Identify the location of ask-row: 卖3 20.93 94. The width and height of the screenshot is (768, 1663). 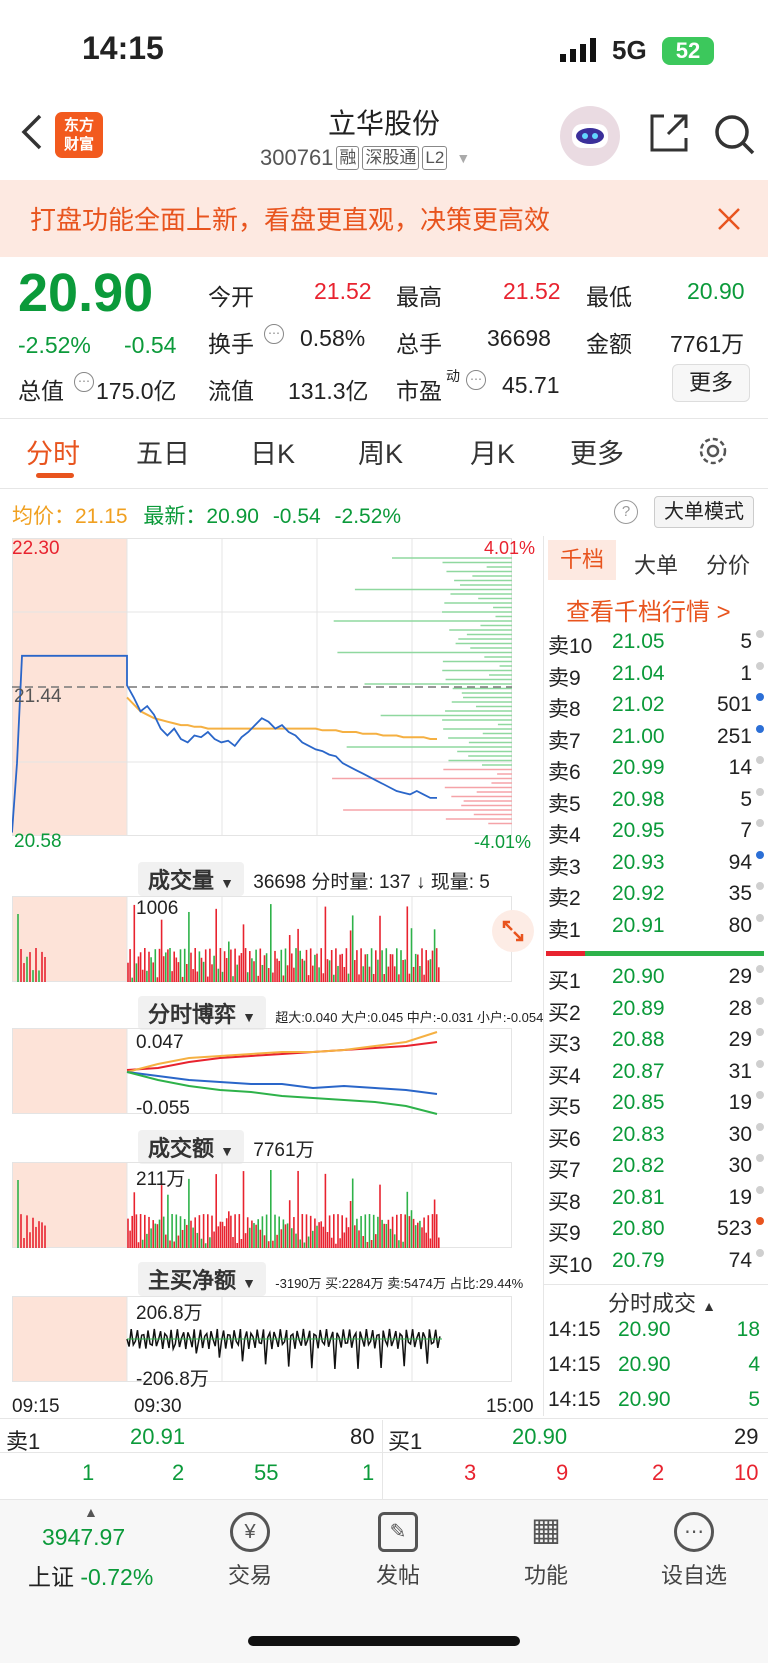
(657, 866).